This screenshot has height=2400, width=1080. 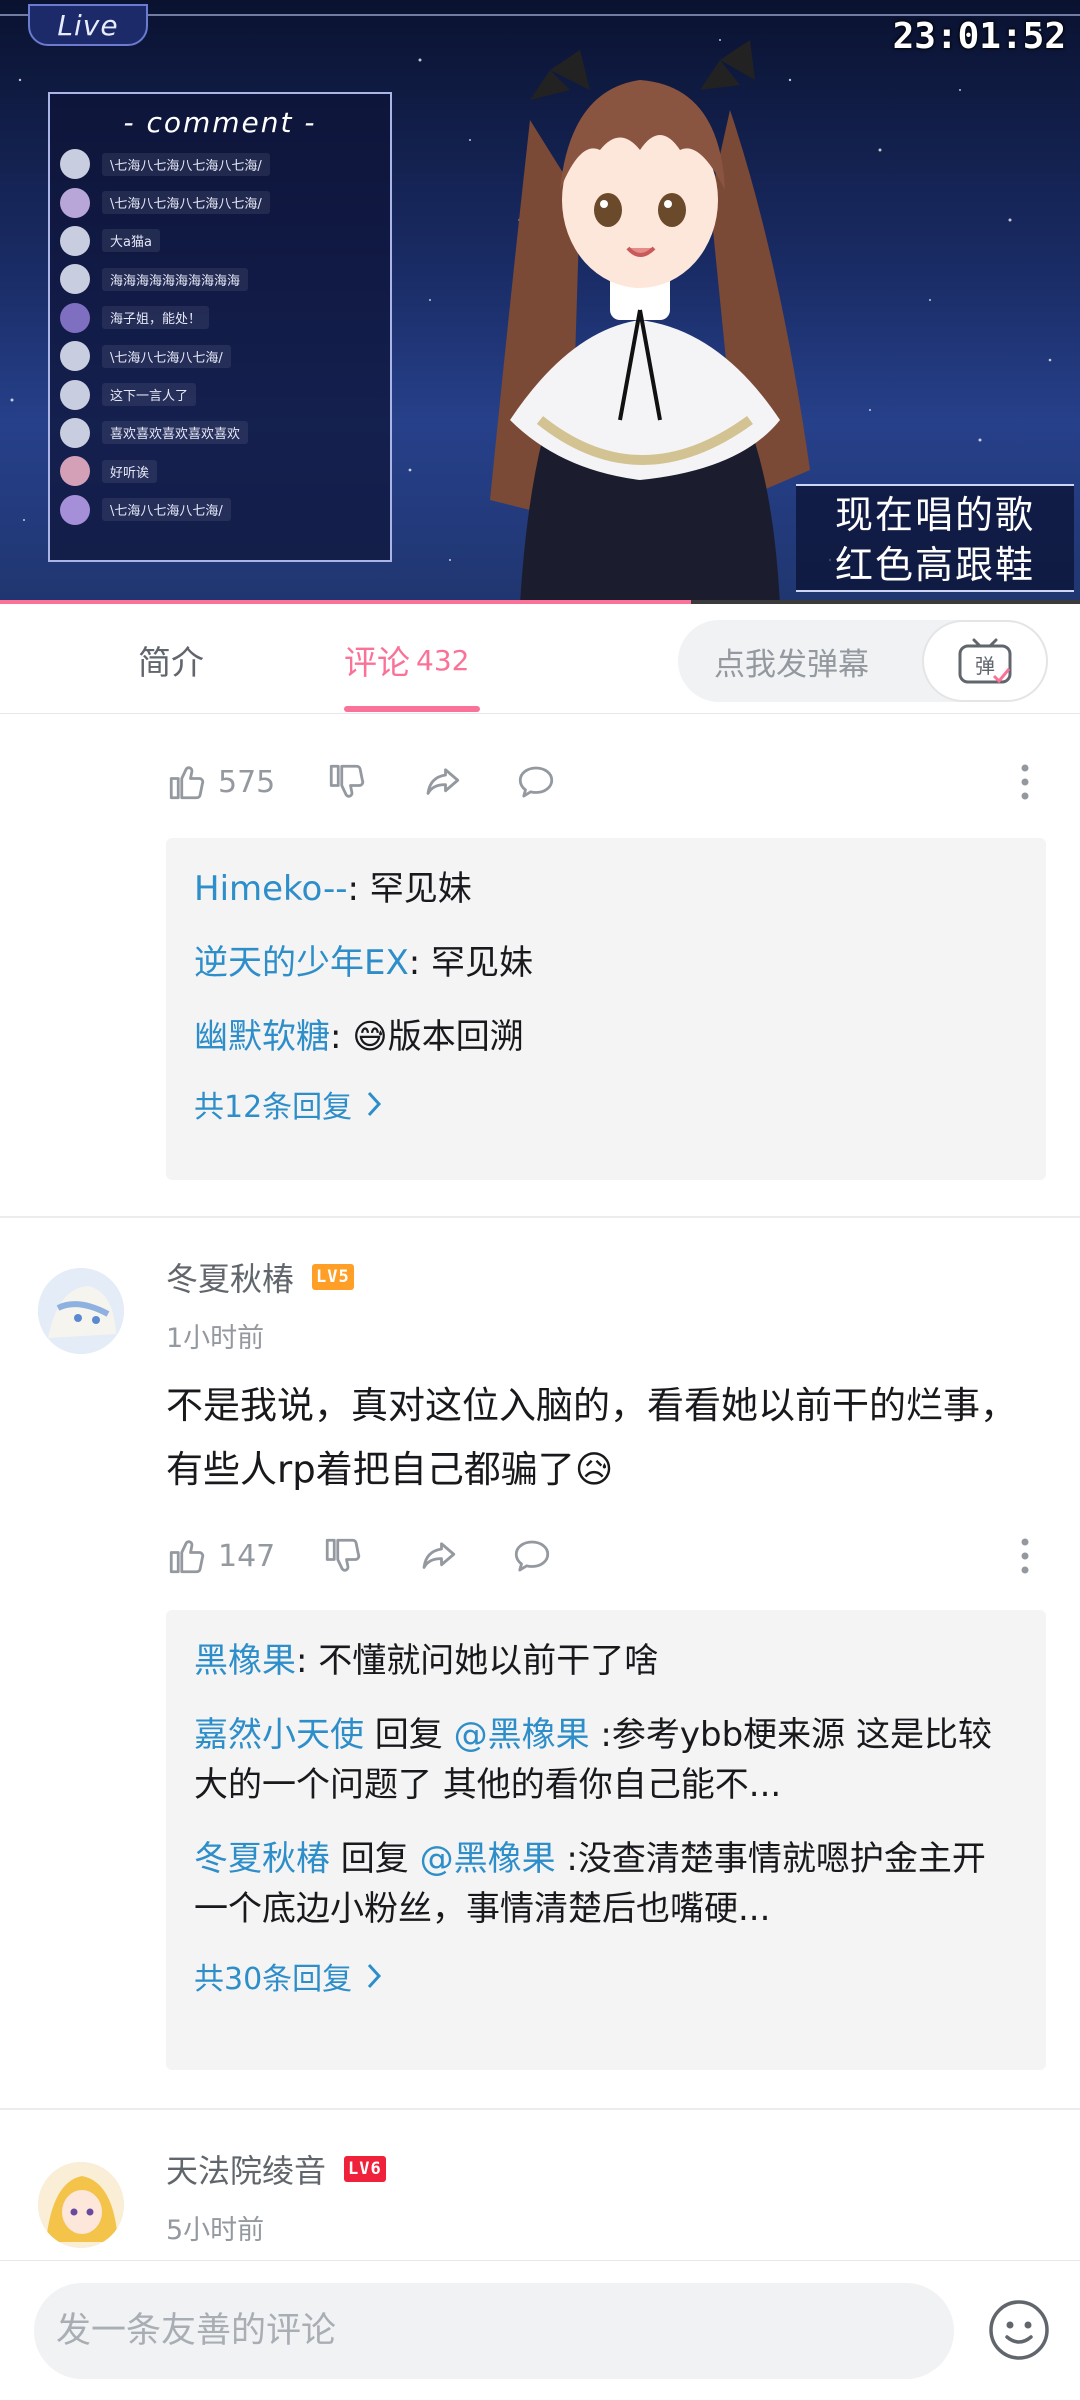 I want to click on comment-compose-bar, so click(x=540, y=2330).